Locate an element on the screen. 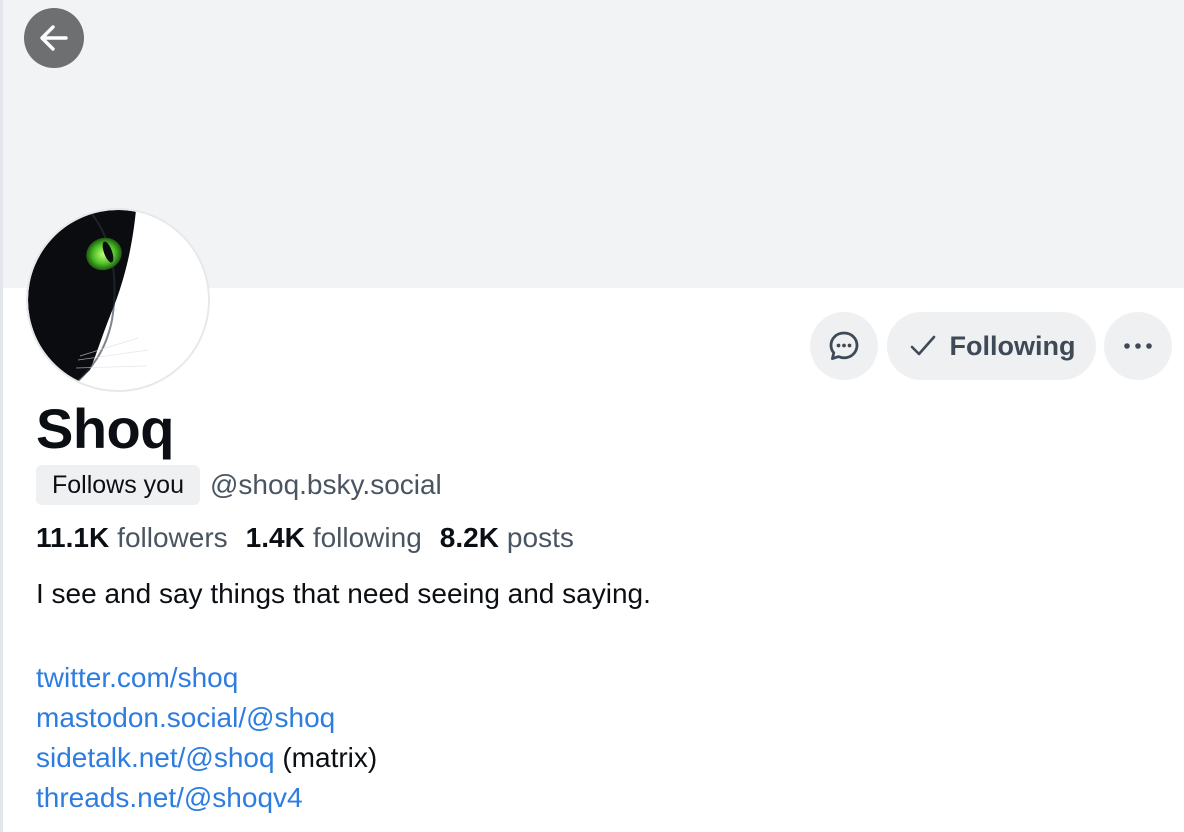 The height and width of the screenshot is (832, 1184). sidetalk-link: sidetalk.net/@shoq is located at coordinates (155, 757).